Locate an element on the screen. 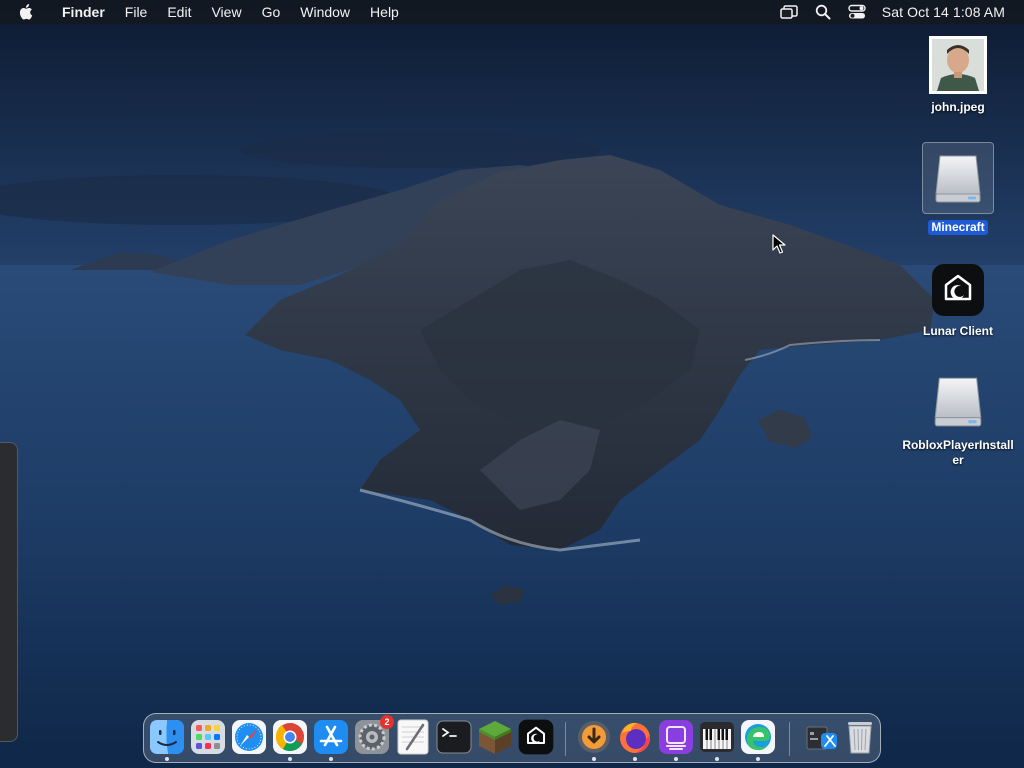 The image size is (1024, 768). edge-icon is located at coordinates (758, 737).